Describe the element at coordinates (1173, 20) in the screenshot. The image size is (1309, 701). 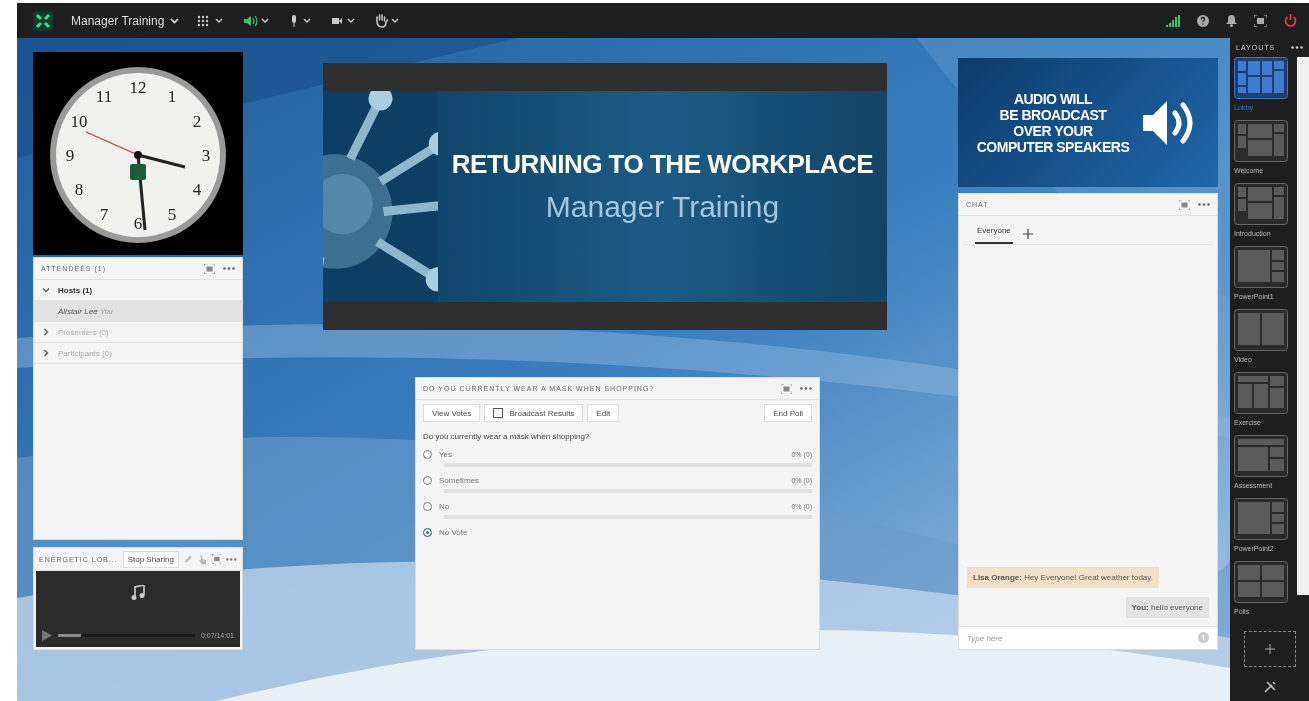
I see `signal-icon` at that location.